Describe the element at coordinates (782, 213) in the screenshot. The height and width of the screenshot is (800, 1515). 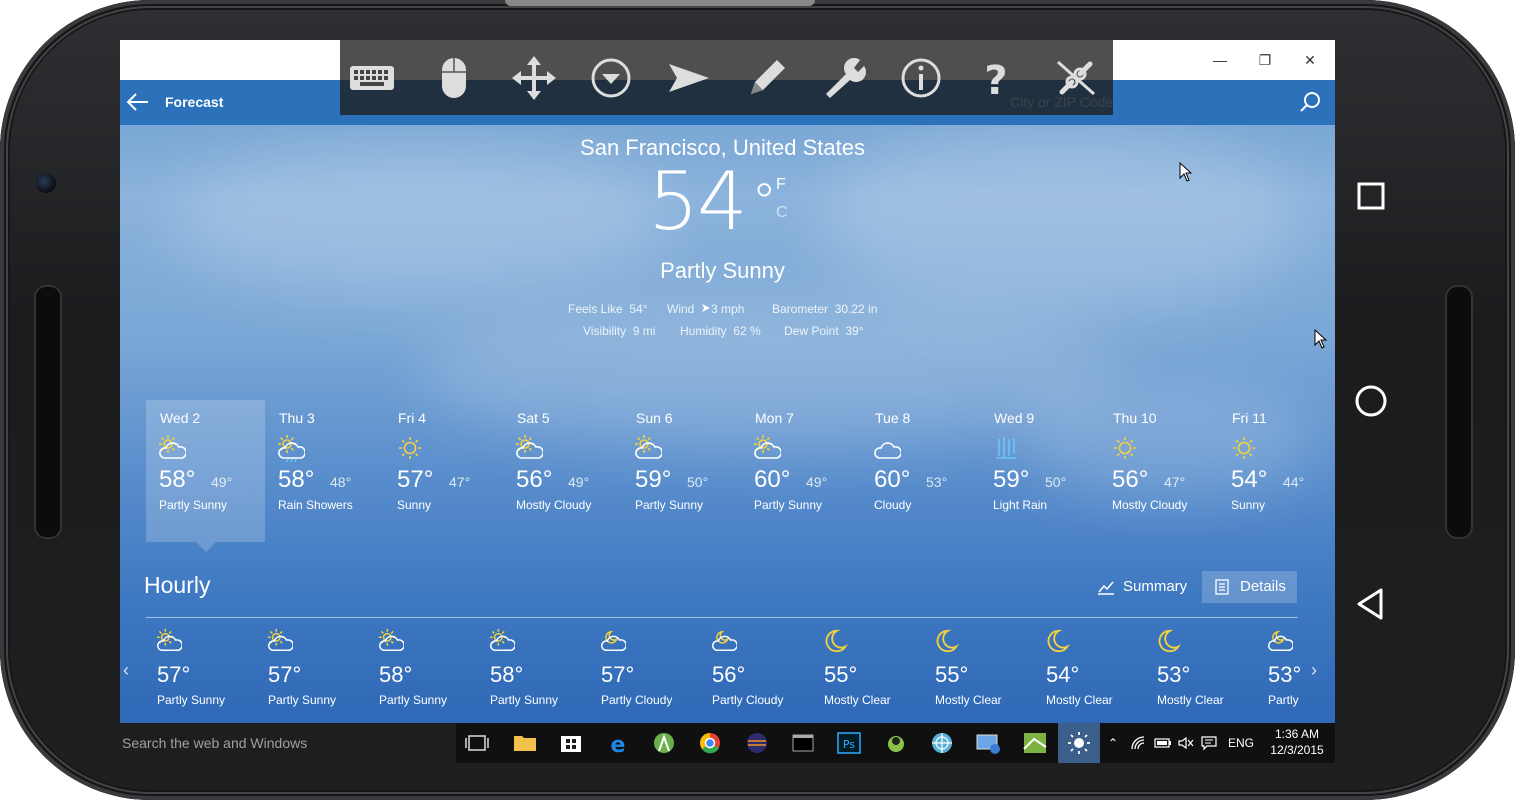
I see `unit-celsius-toggle: C` at that location.